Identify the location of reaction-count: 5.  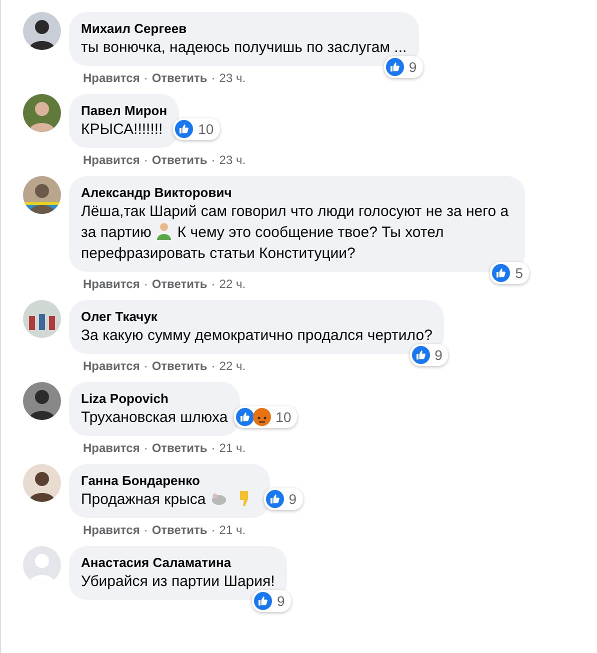
(509, 273).